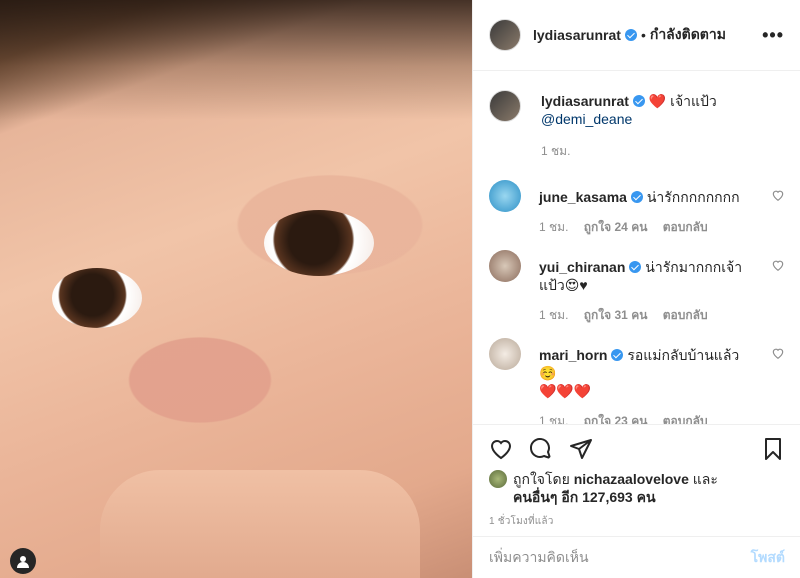  Describe the element at coordinates (636, 557) in the screenshot. I see `add-comment-bar: เพิ่มความคิดเห็น โพสต์` at that location.